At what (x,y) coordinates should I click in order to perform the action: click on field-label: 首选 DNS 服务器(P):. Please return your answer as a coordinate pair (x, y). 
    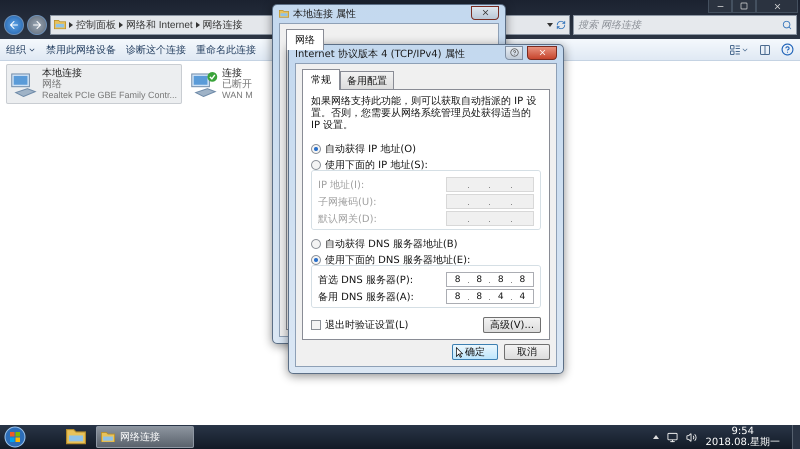
    Looking at the image, I should click on (366, 280).